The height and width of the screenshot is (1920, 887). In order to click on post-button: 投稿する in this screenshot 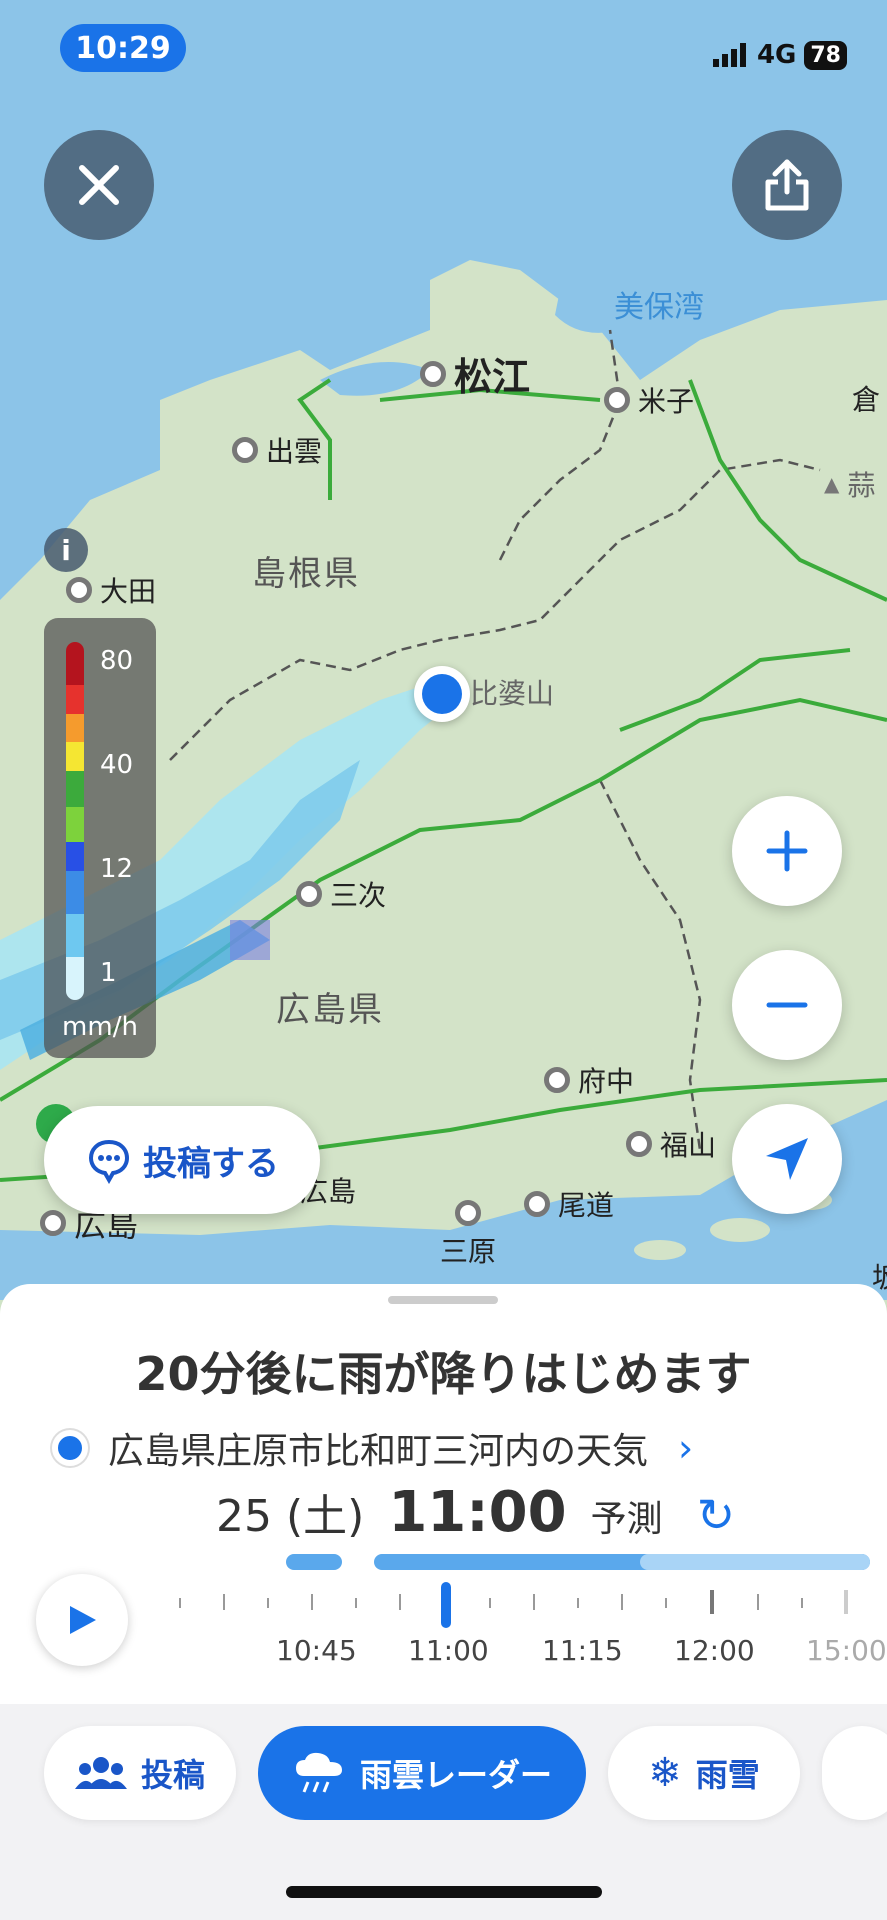, I will do `click(182, 1160)`.